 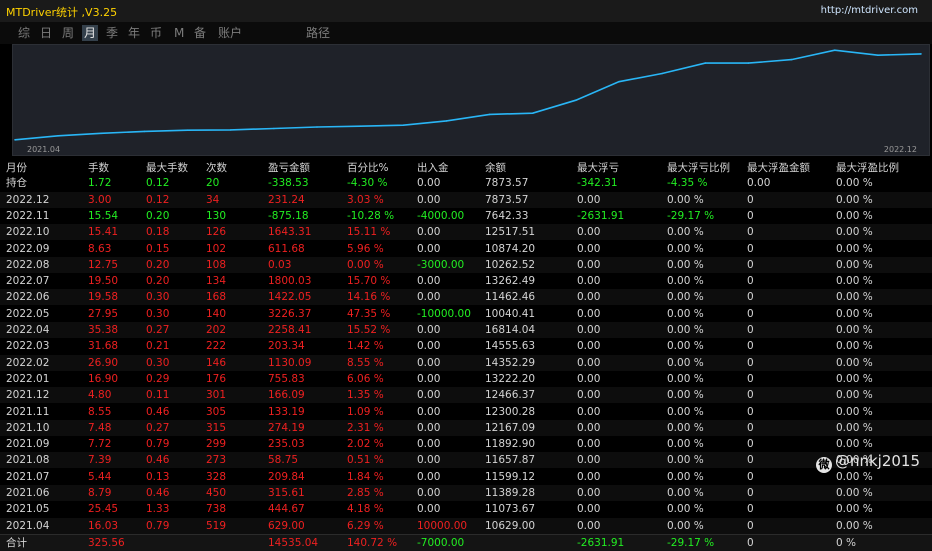 I want to click on cell-profit: -338.53, so click(x=288, y=183).